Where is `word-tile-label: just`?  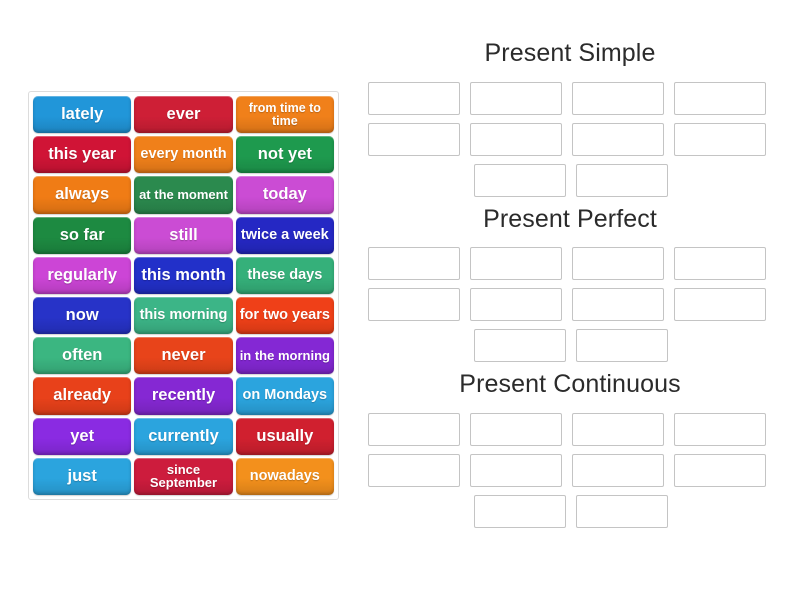 word-tile-label: just is located at coordinates (82, 475).